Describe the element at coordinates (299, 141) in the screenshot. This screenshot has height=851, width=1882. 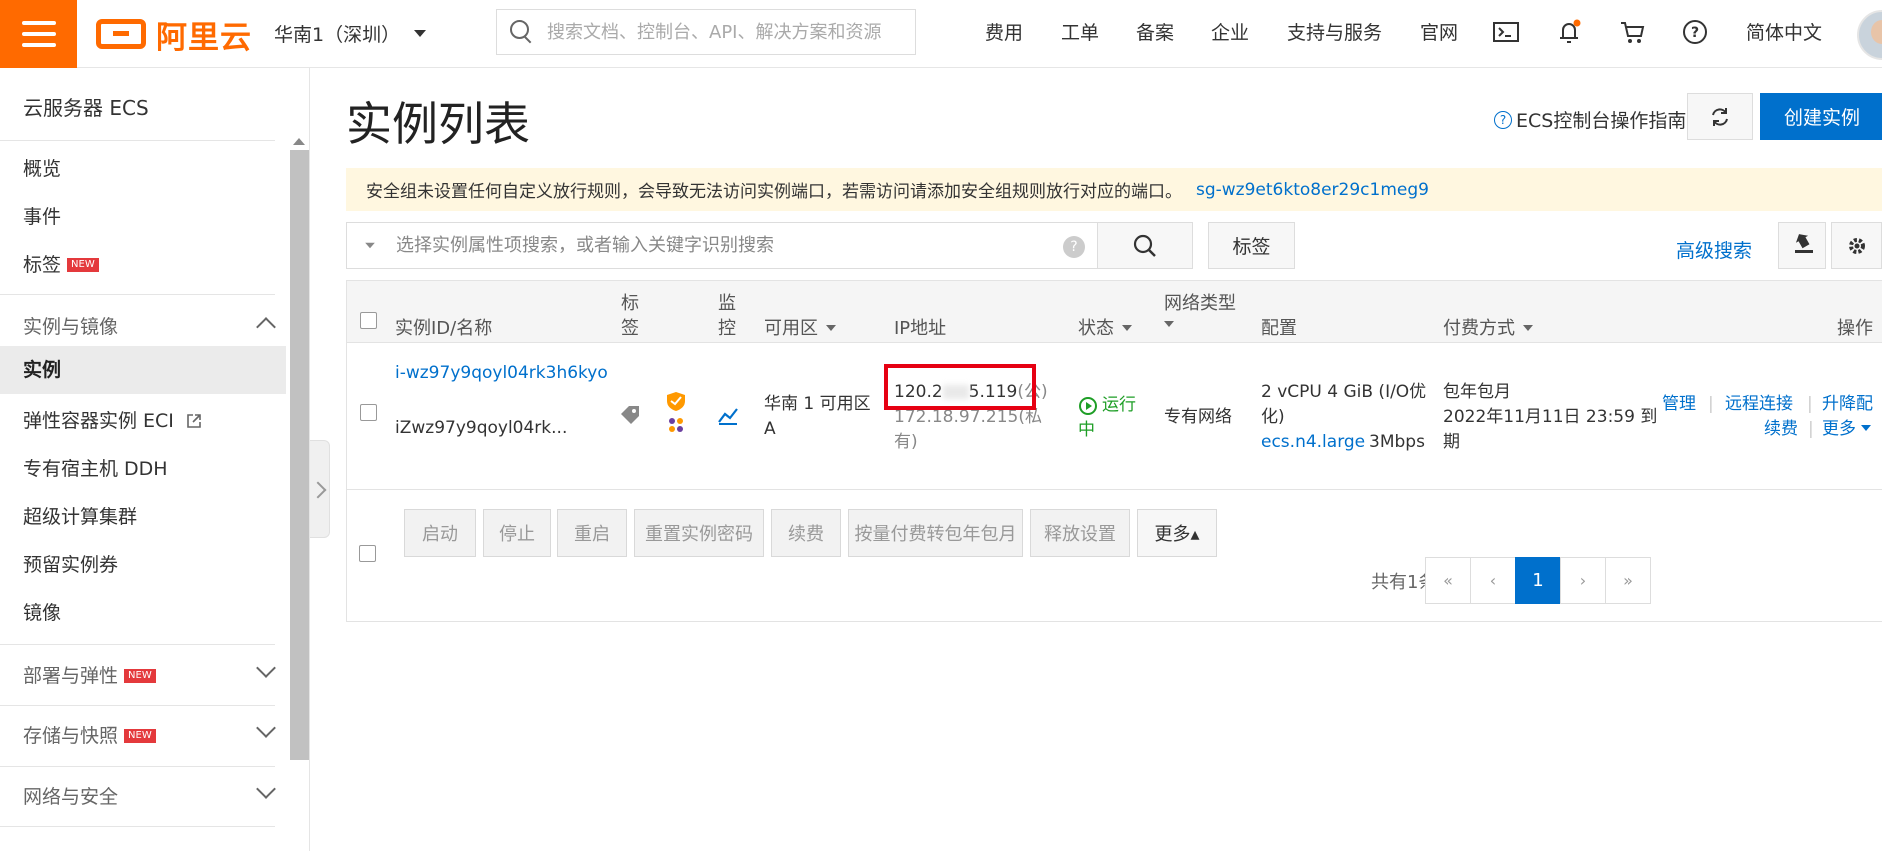
I see `scroll-up-arrow-icon` at that location.